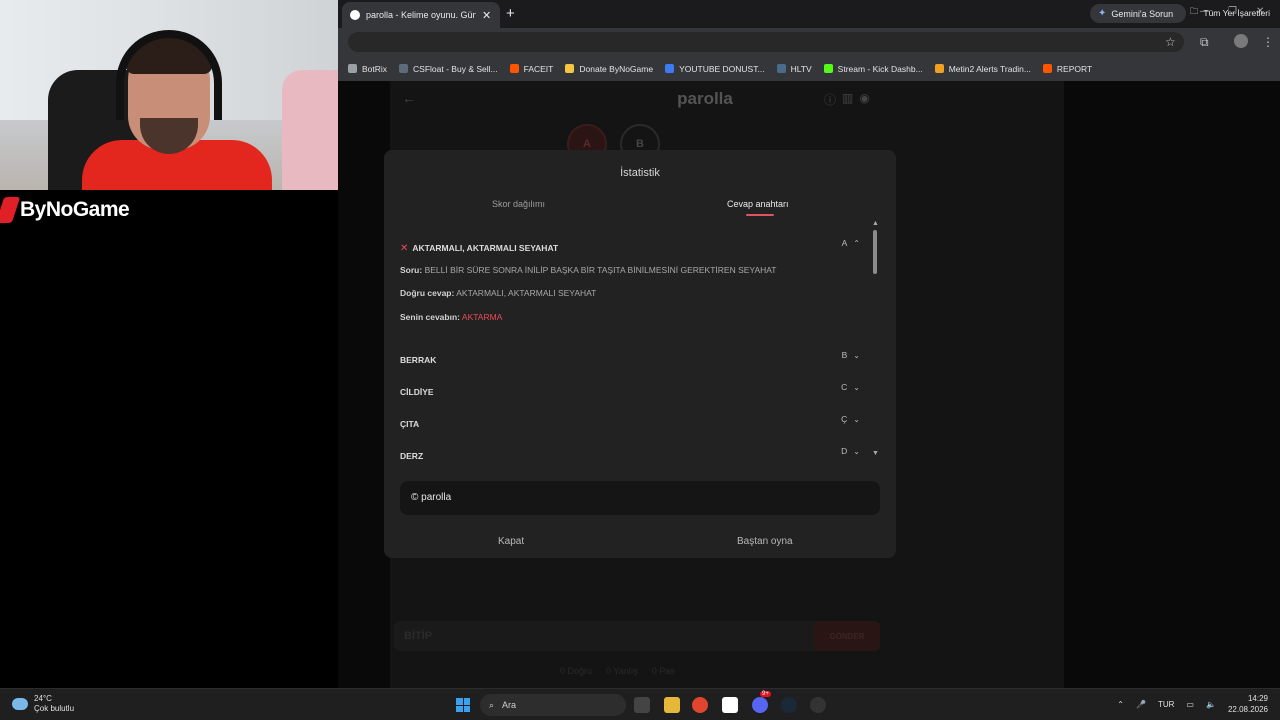 The width and height of the screenshot is (1280, 720). I want to click on profile-avatar, so click(1241, 41).